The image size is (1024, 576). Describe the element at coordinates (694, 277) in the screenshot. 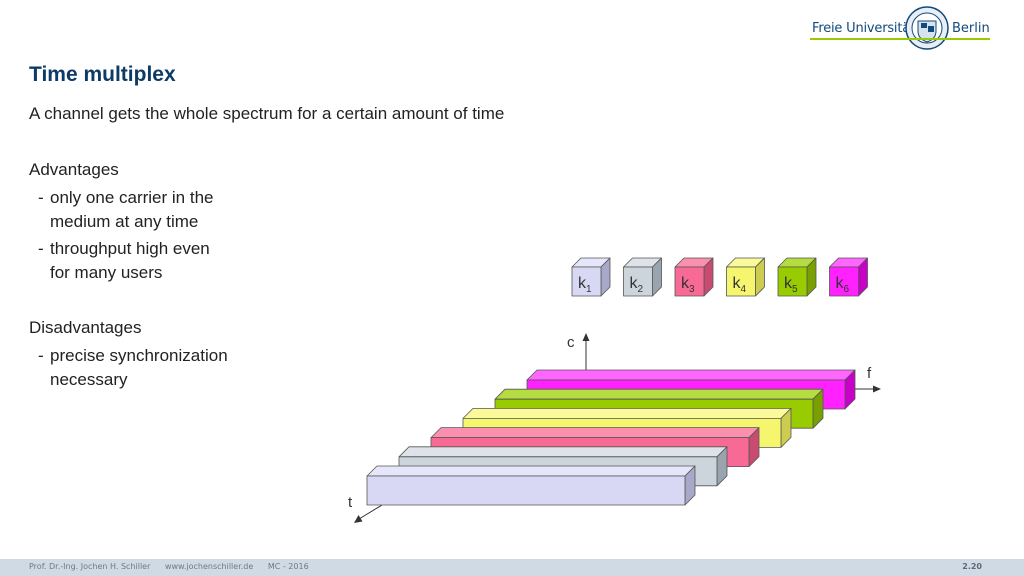

I see `channel-cube-k3: k3` at that location.